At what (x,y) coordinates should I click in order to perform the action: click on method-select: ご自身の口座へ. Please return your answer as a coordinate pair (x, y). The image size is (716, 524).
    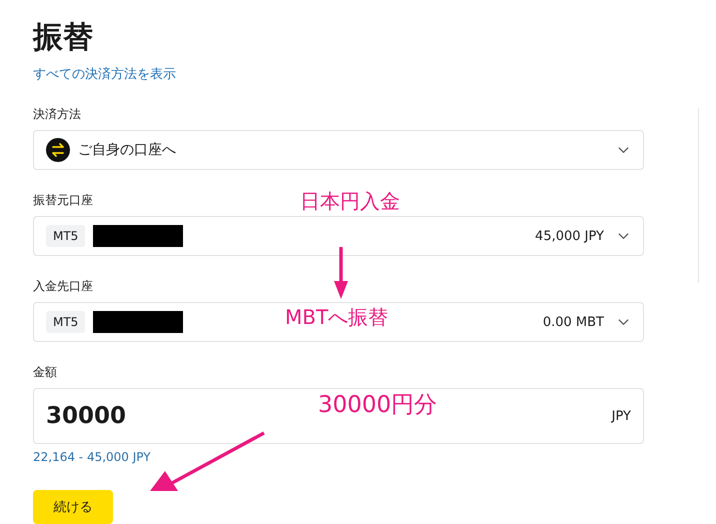
    Looking at the image, I should click on (338, 150).